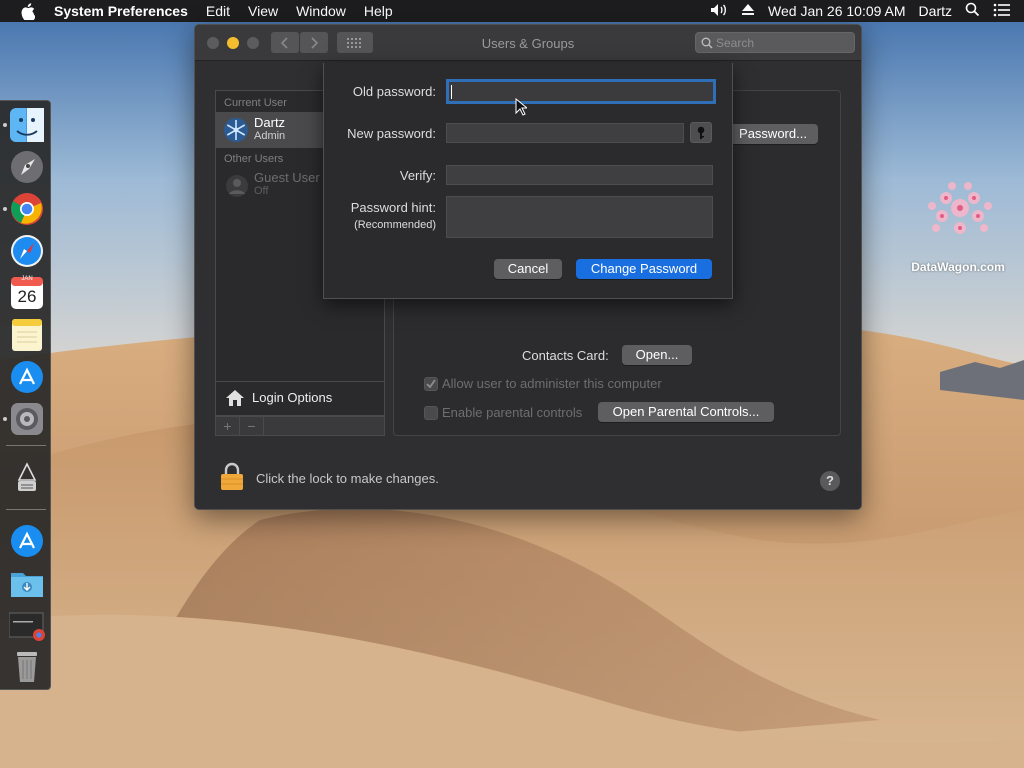 The image size is (1024, 768). Describe the element at coordinates (27, 209) in the screenshot. I see `chrome-icon` at that location.